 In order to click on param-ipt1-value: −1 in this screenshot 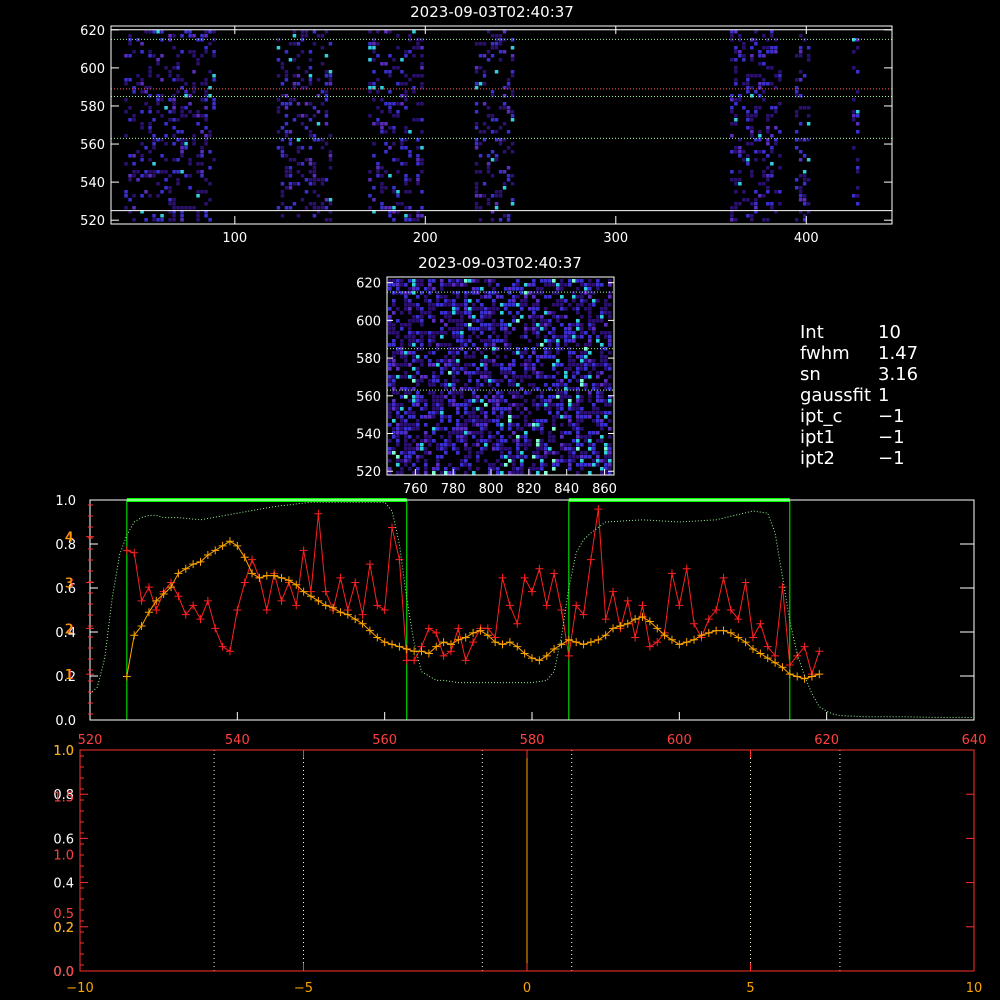, I will do `click(891, 437)`.